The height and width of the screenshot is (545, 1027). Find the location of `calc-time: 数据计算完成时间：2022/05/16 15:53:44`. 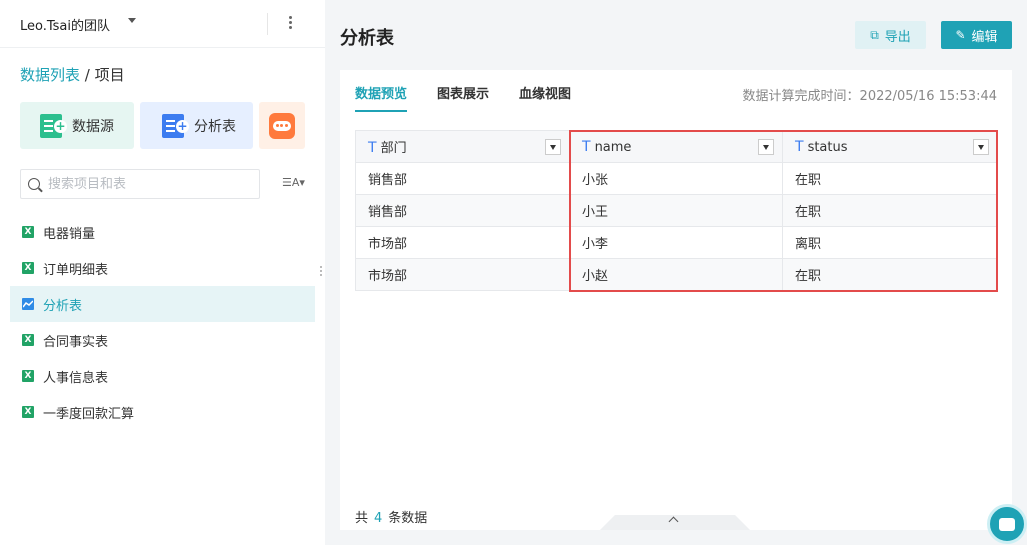

calc-time: 数据计算完成时间：2022/05/16 15:53:44 is located at coordinates (869, 96).